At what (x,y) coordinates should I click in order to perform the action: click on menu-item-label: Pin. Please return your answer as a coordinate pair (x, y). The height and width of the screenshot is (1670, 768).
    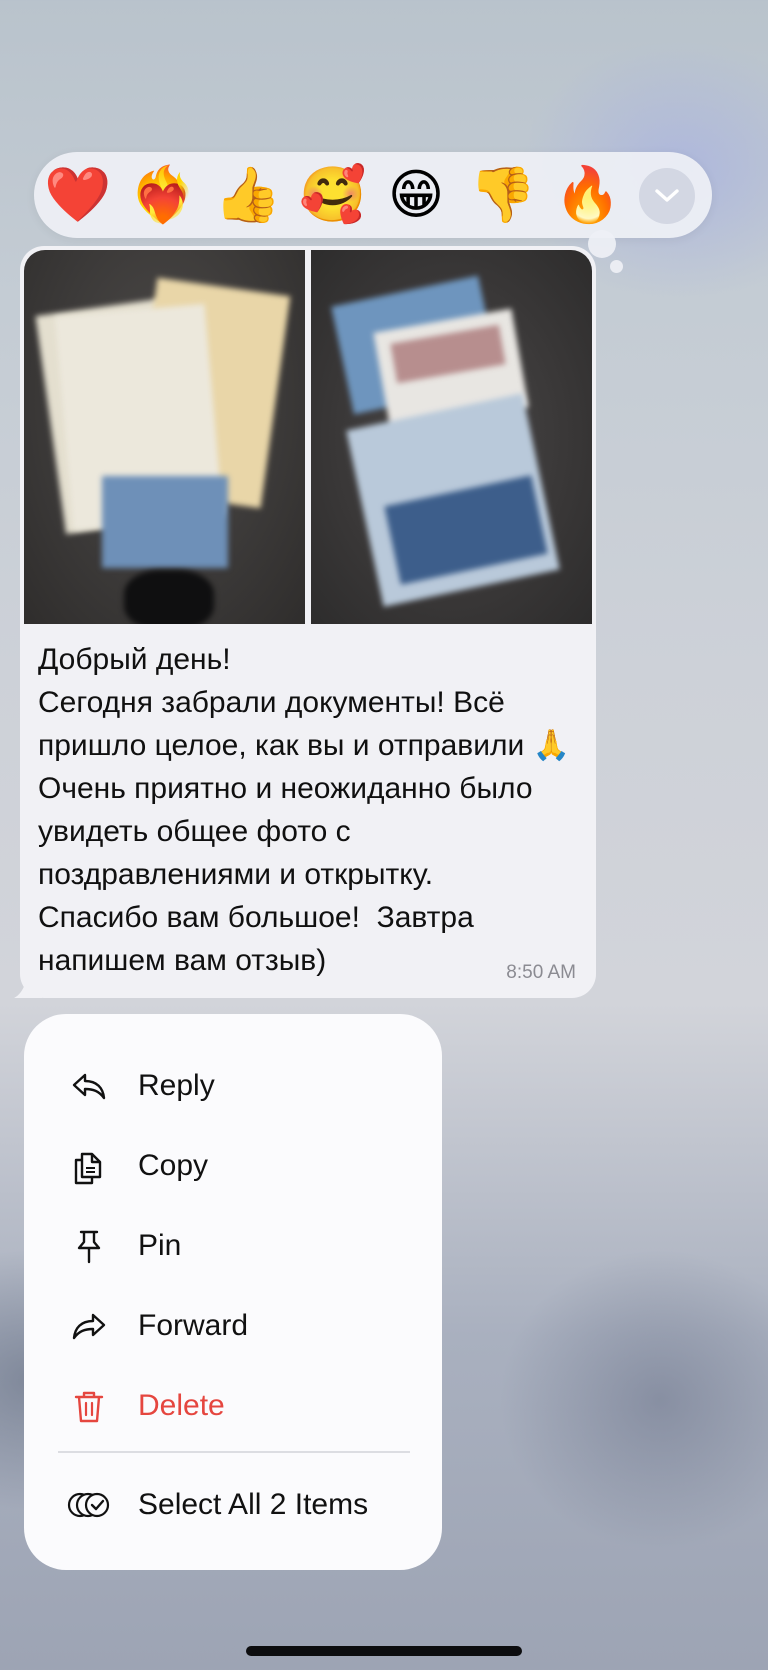
    Looking at the image, I should click on (160, 1245).